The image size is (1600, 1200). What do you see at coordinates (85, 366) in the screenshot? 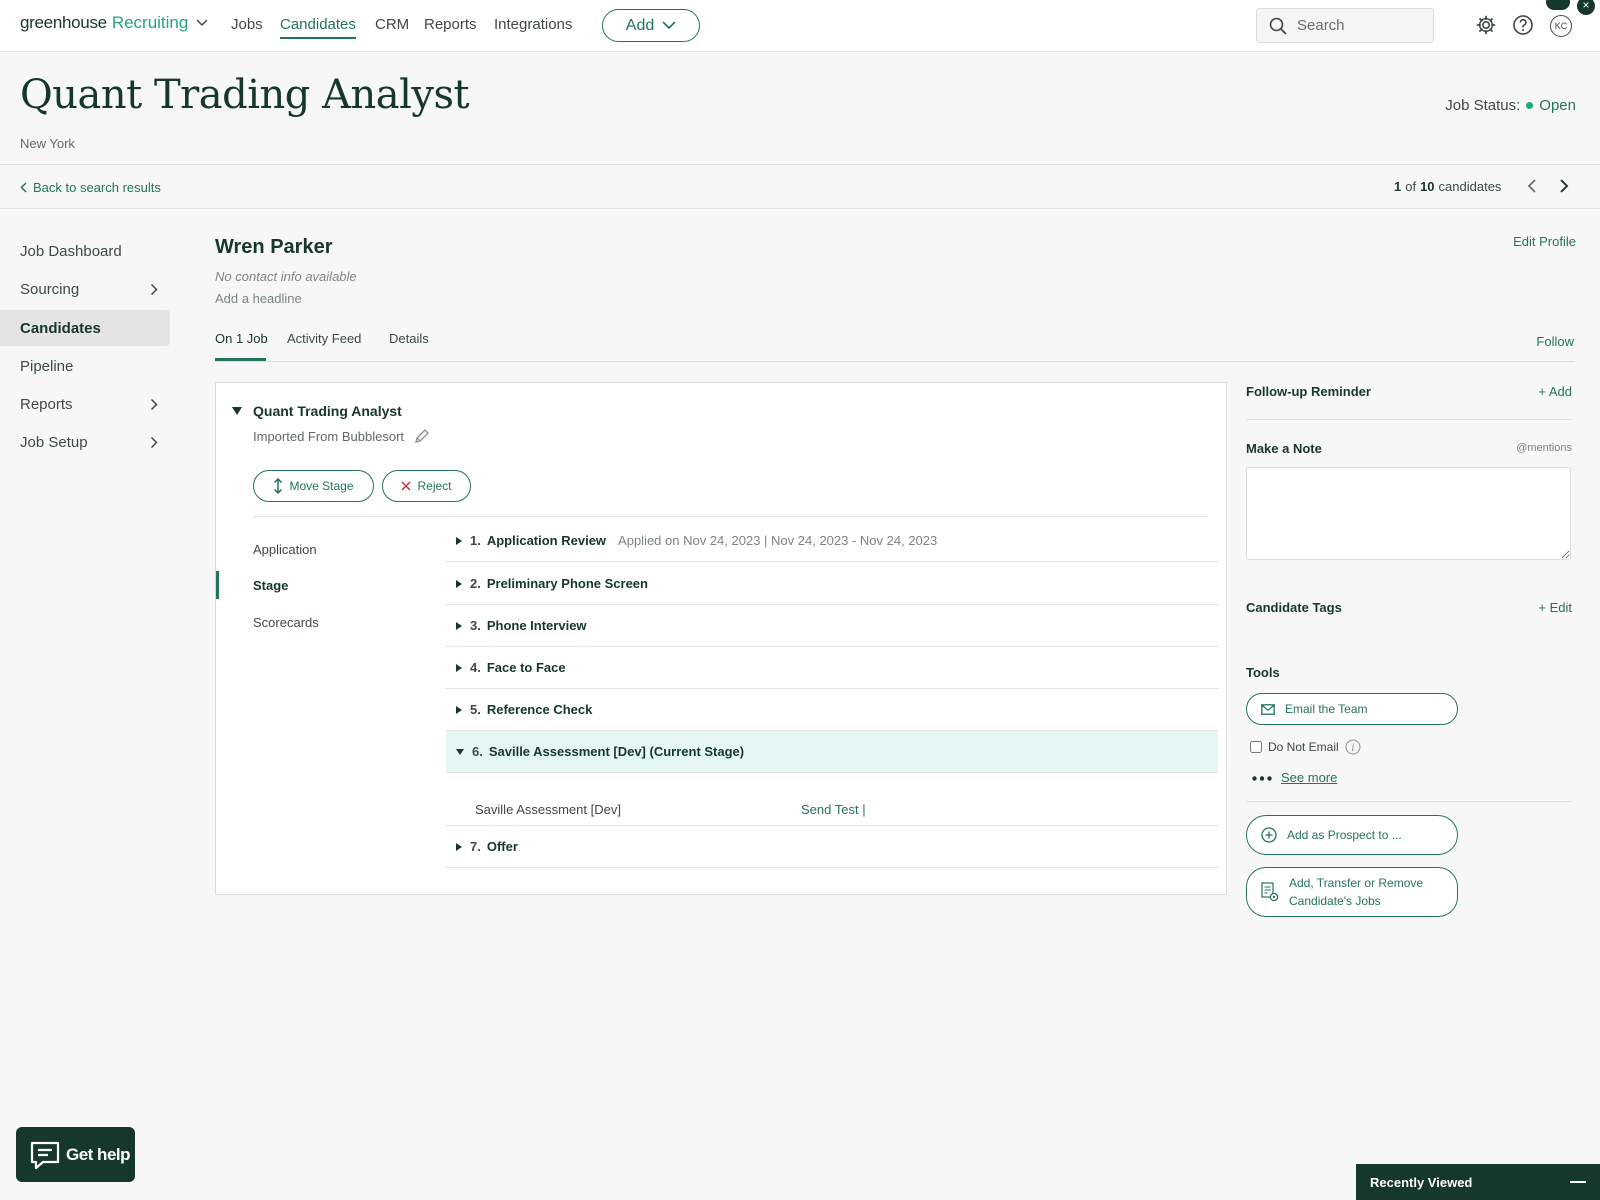
I see `sidebar-item-pipeline: Pipeline` at bounding box center [85, 366].